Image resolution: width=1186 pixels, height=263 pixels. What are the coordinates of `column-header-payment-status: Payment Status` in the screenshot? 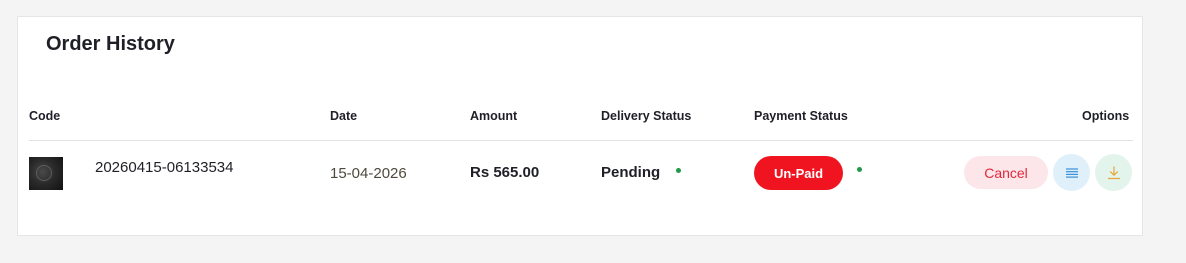 It's located at (801, 116).